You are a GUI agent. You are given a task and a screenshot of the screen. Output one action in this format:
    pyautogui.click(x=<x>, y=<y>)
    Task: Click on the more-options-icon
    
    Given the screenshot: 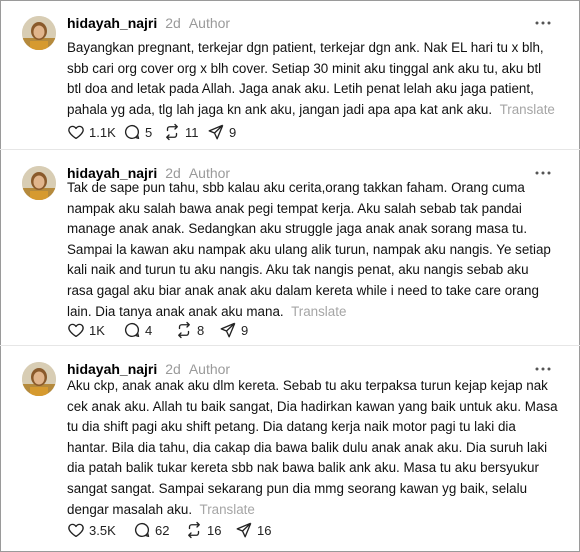 What is the action you would take?
    pyautogui.click(x=543, y=23)
    